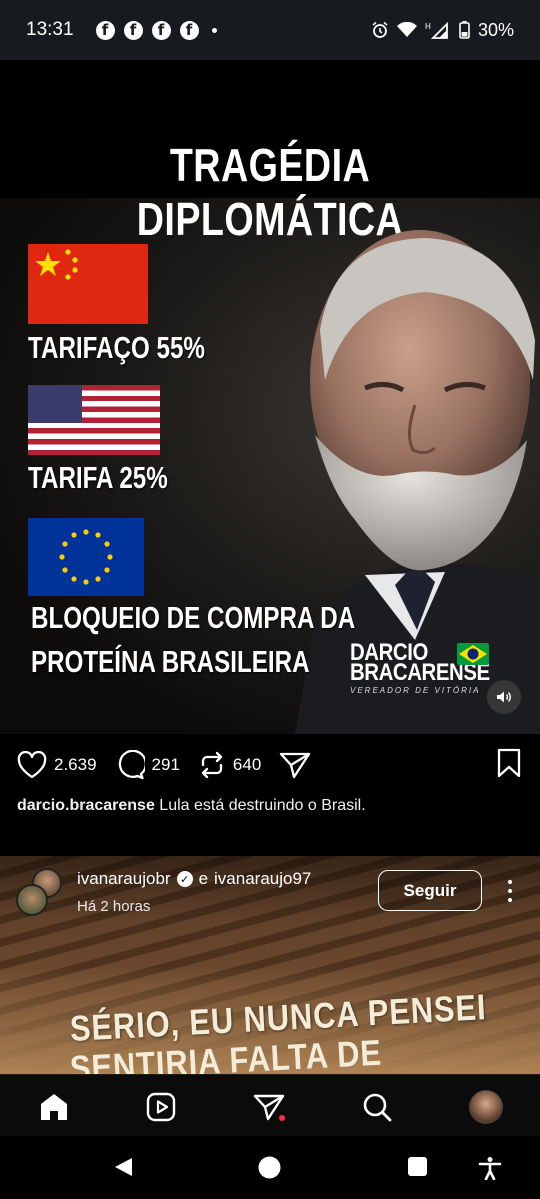  I want to click on usa-tariff-label: TARIFA 25%, so click(98, 477).